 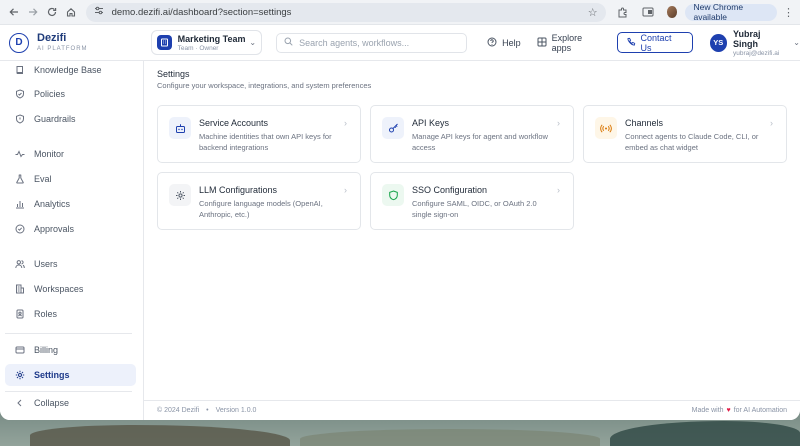 What do you see at coordinates (70, 350) in the screenshot?
I see `sidebar-item-billing: Billing` at bounding box center [70, 350].